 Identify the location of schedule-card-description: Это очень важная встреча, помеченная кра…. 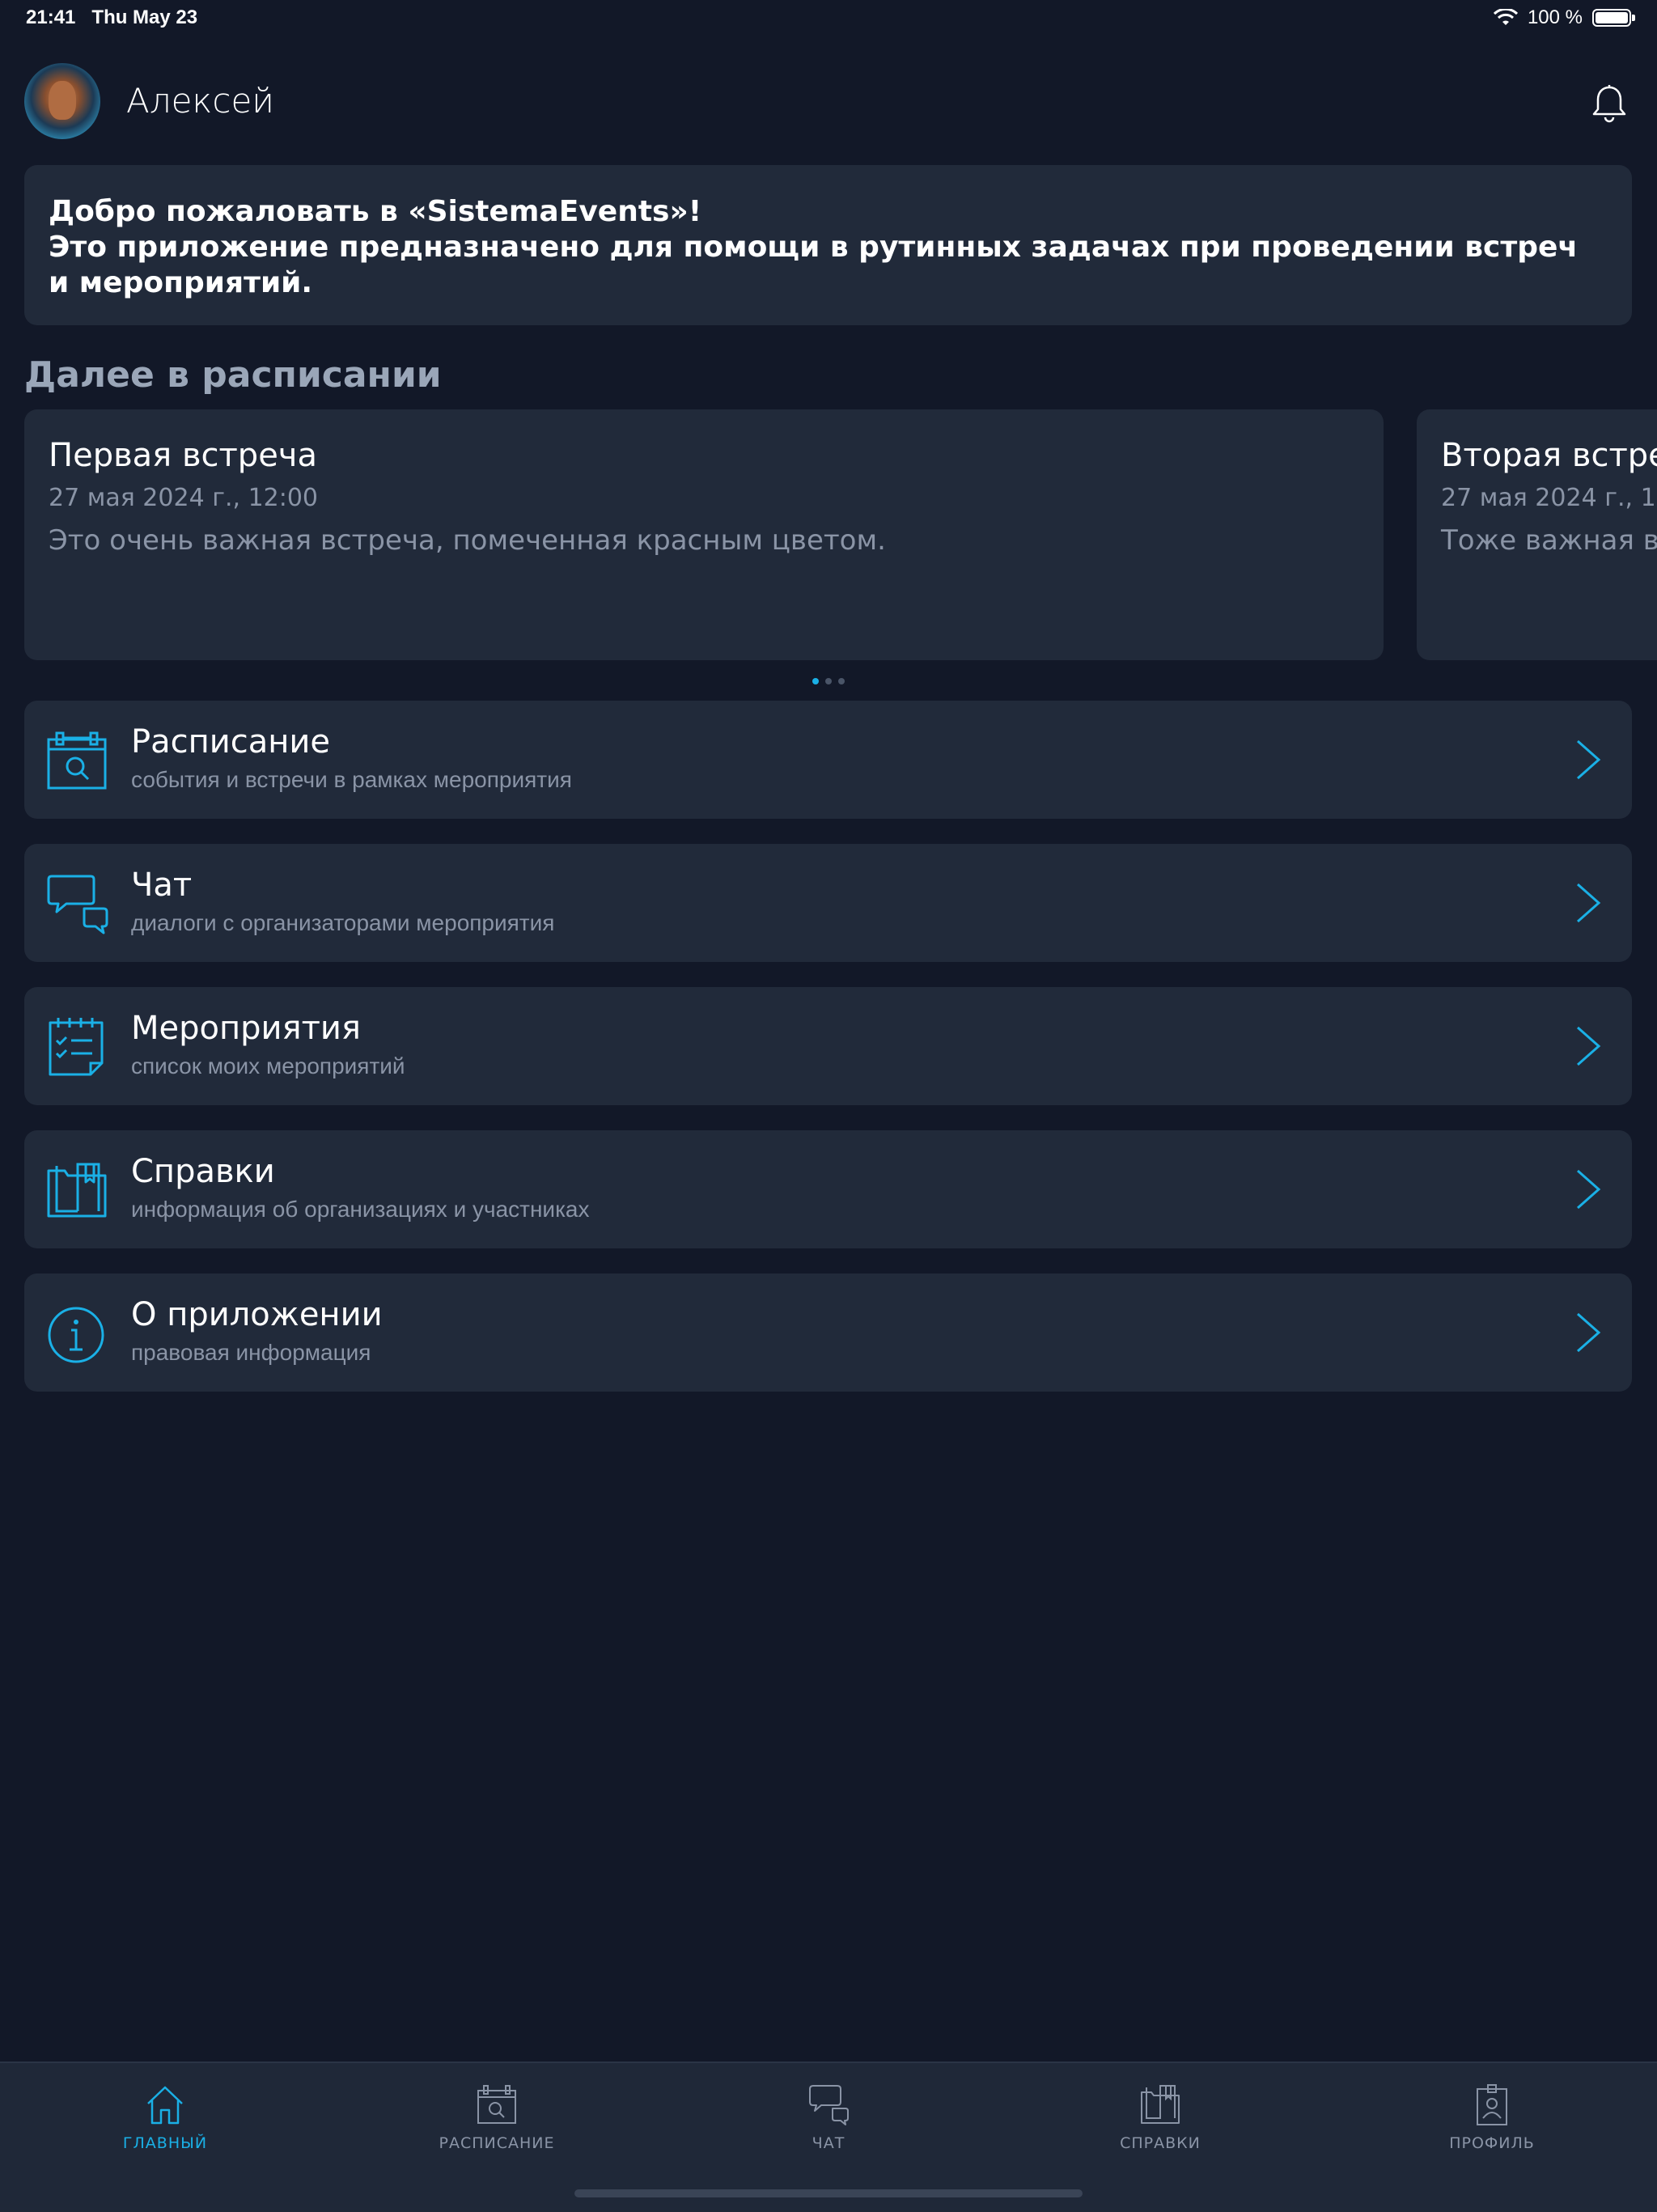
(467, 540).